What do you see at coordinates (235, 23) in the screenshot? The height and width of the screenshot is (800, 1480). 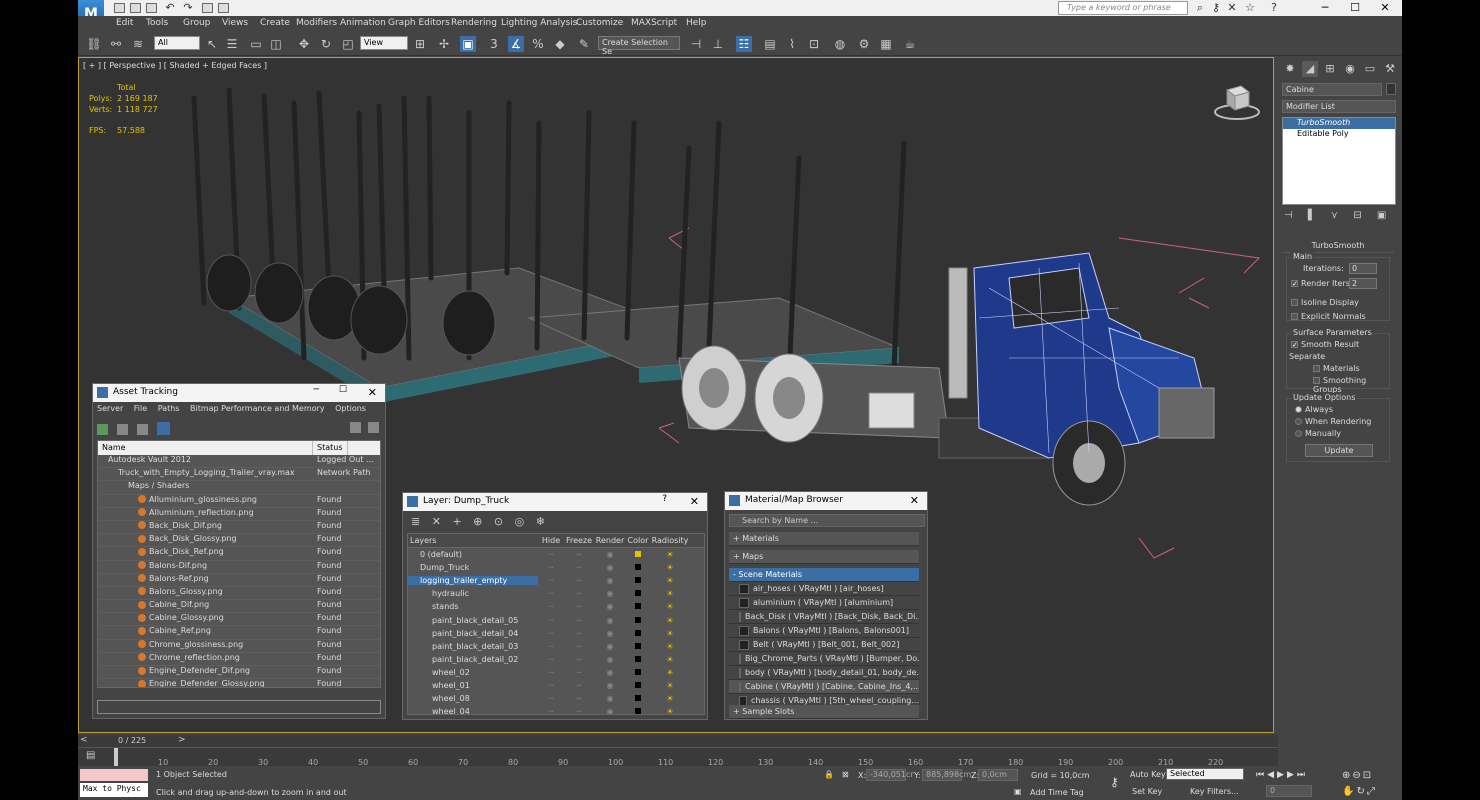 I see `menu-views: Views` at bounding box center [235, 23].